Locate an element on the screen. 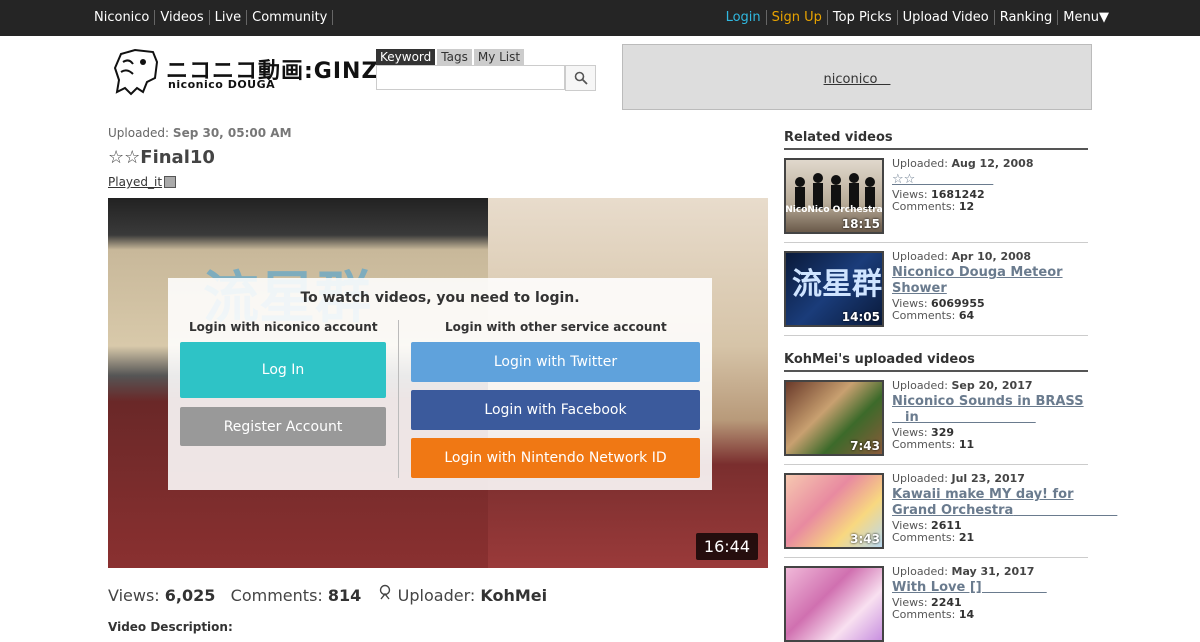  search-type-tabs: Keyword Tags My List is located at coordinates (450, 57).